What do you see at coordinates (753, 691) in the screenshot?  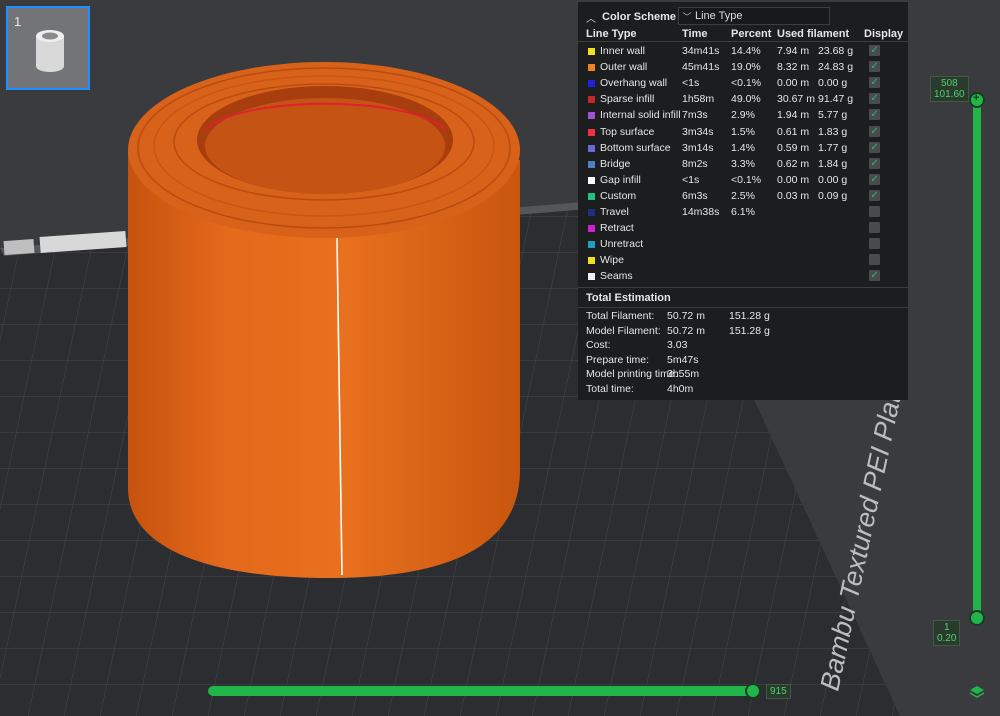 I see `move-slider-handle` at bounding box center [753, 691].